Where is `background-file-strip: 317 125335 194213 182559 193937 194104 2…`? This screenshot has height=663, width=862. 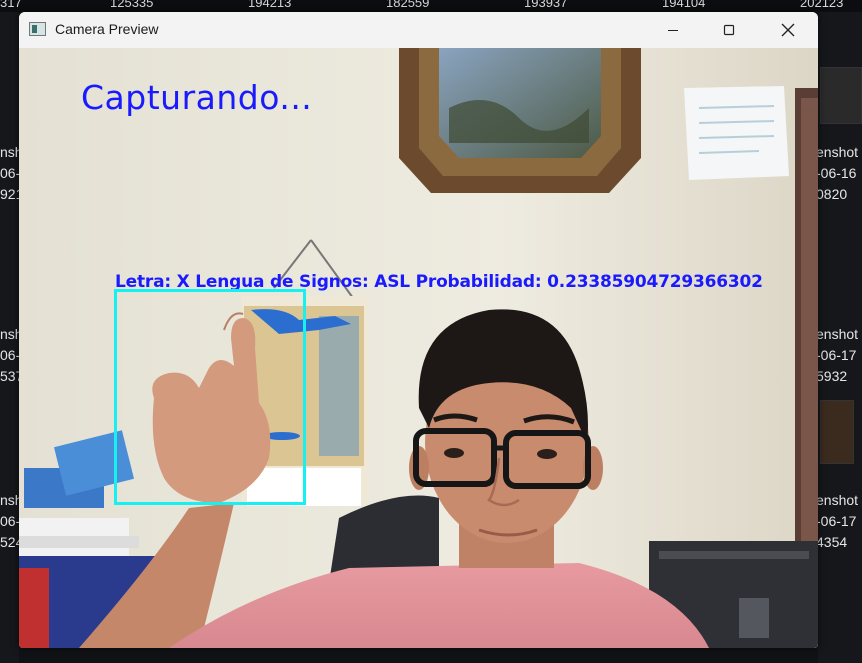
background-file-strip: 317 125335 194213 182559 193937 194104 2… is located at coordinates (431, 6).